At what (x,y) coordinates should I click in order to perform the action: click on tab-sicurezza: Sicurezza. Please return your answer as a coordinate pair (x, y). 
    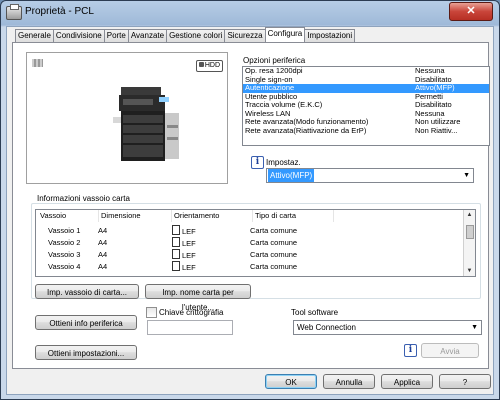
    Looking at the image, I should click on (245, 35).